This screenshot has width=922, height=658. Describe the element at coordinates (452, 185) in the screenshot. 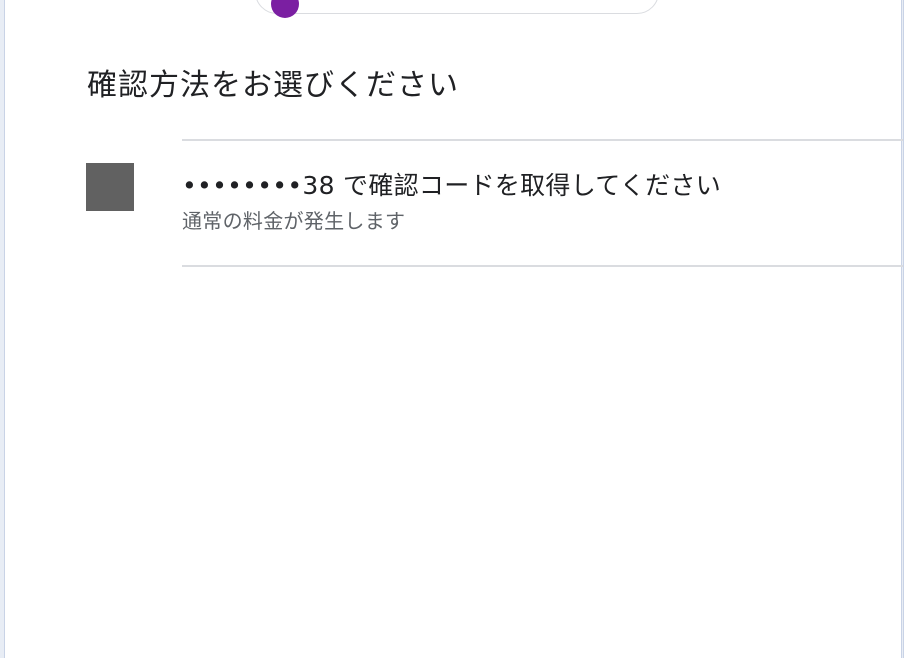

I see `option-title: ••••••••38 で確認コードを取得してください` at that location.